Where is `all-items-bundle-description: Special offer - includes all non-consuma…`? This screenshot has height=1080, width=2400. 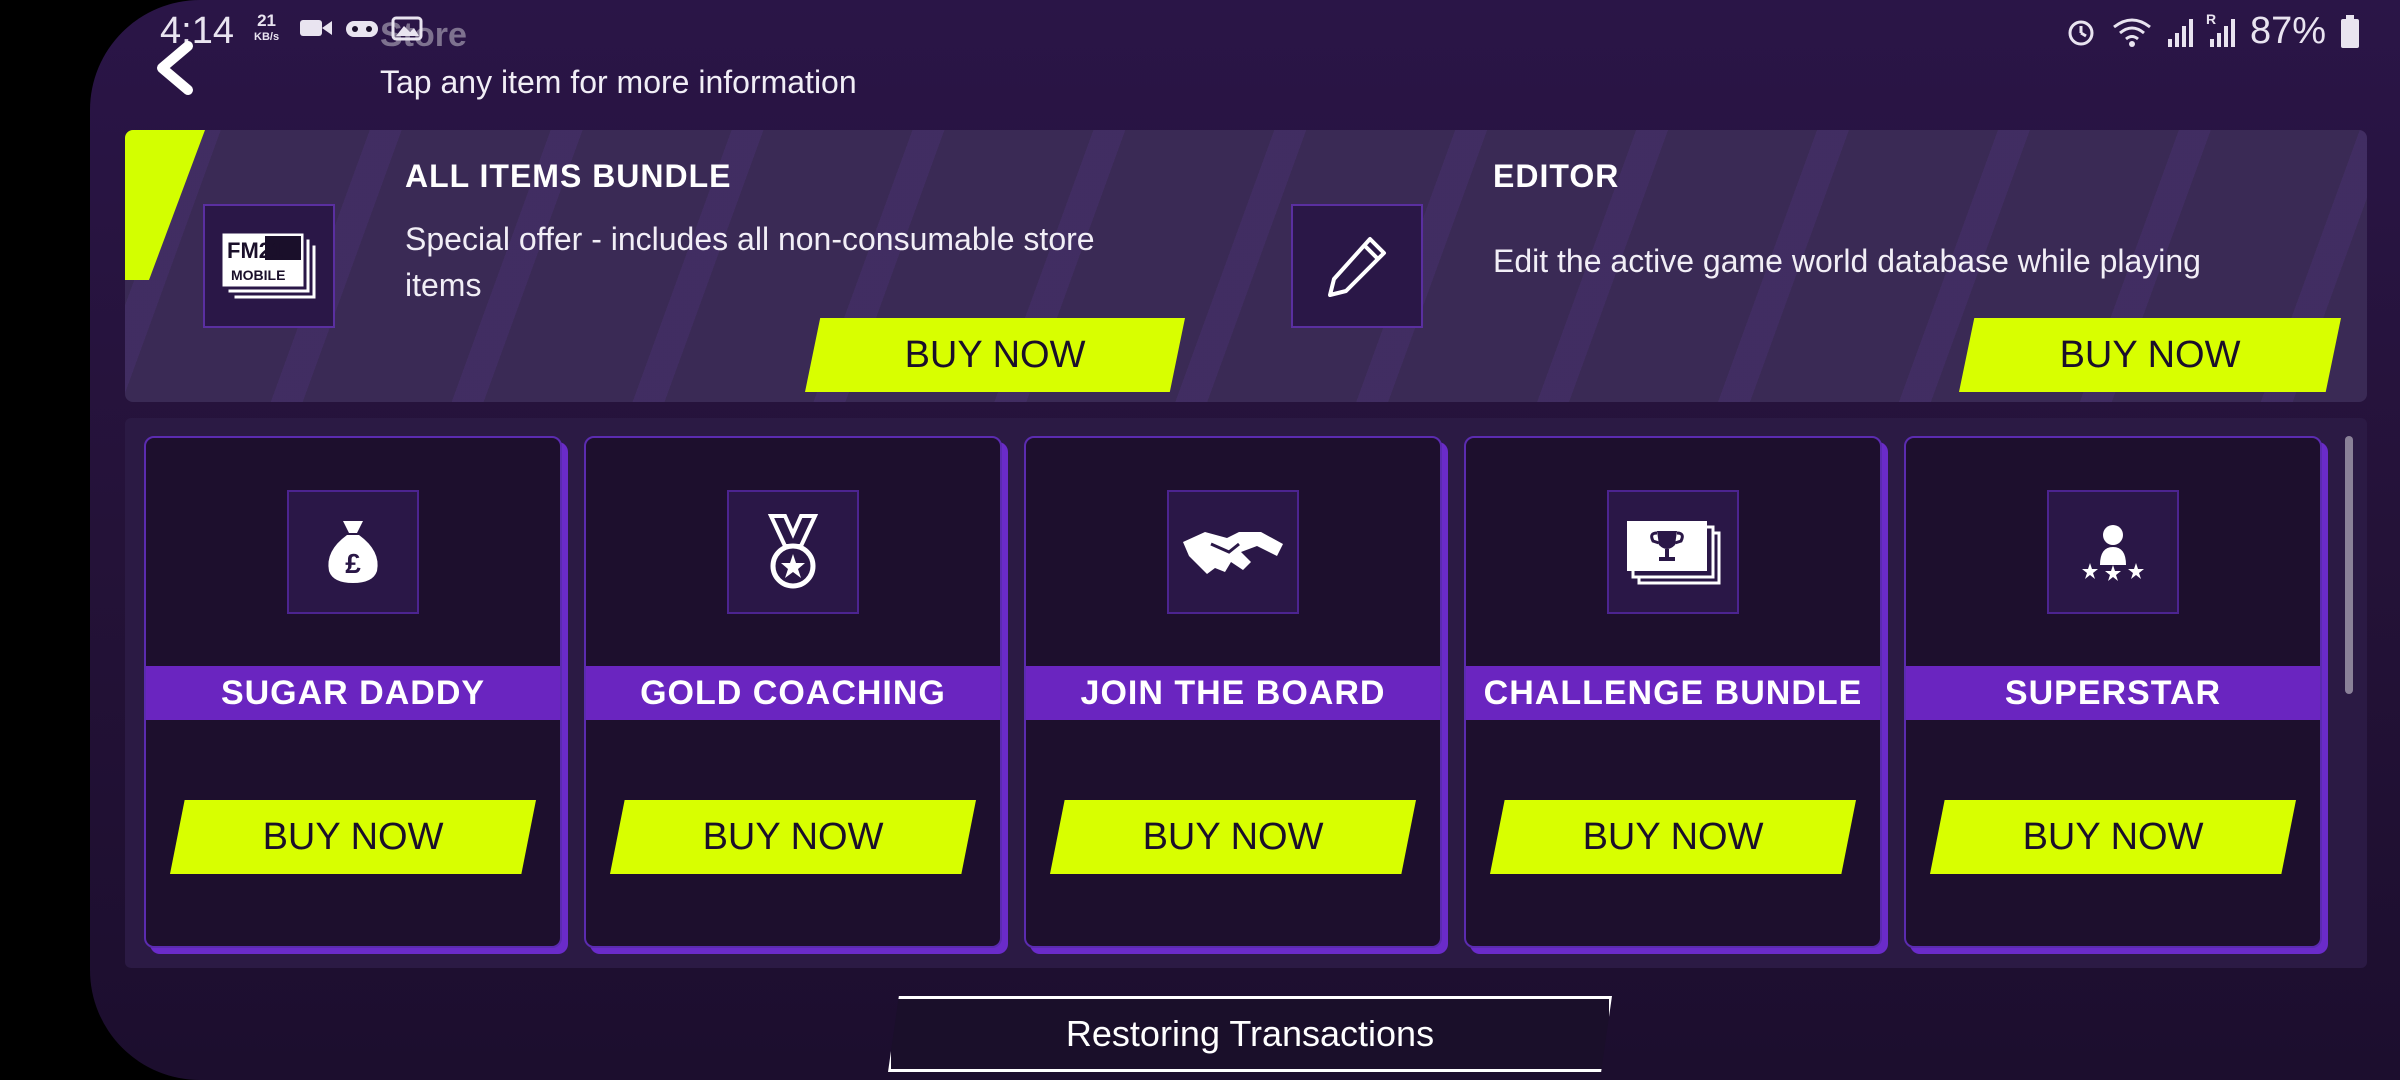
all-items-bundle-description: Special offer - includes all non-consuma… is located at coordinates (750, 262).